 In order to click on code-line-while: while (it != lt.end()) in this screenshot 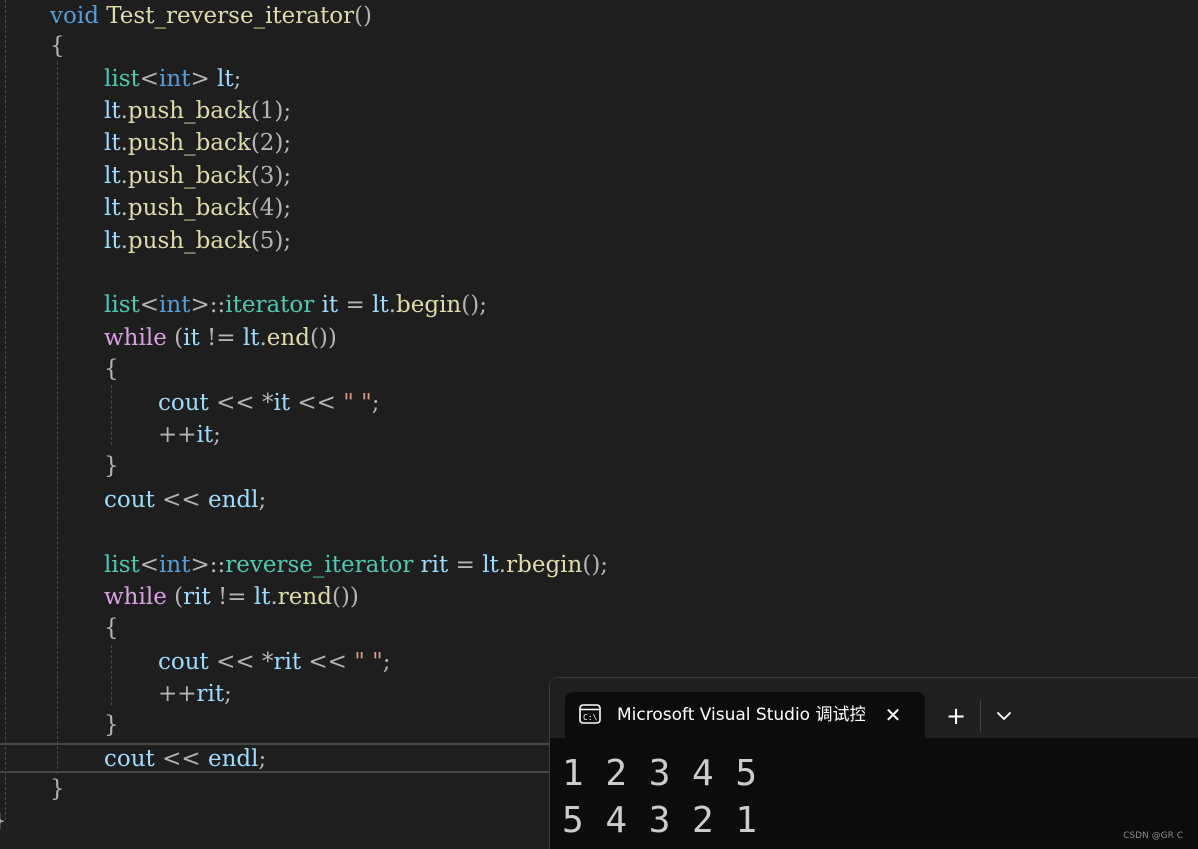, I will do `click(220, 338)`.